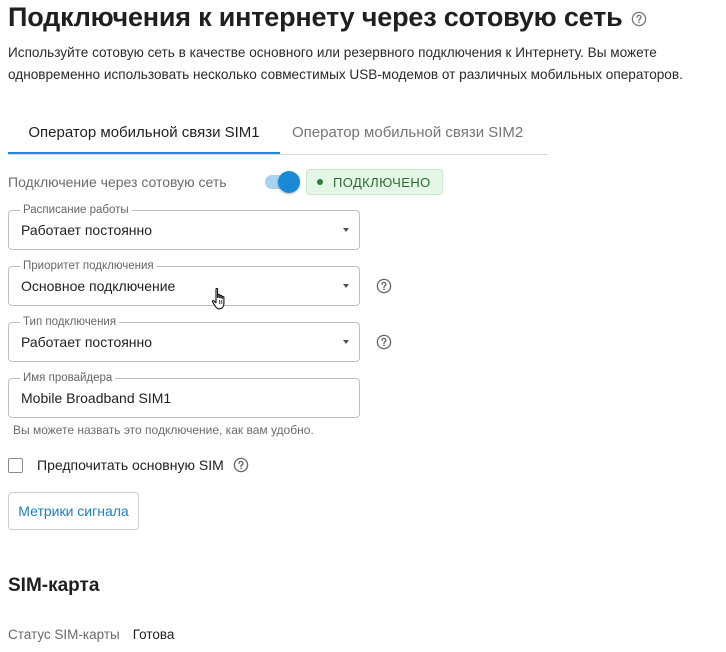 The width and height of the screenshot is (726, 652). Describe the element at coordinates (184, 226) in the screenshot. I see `schedule-select: Расписание работы Работает постоянно` at that location.